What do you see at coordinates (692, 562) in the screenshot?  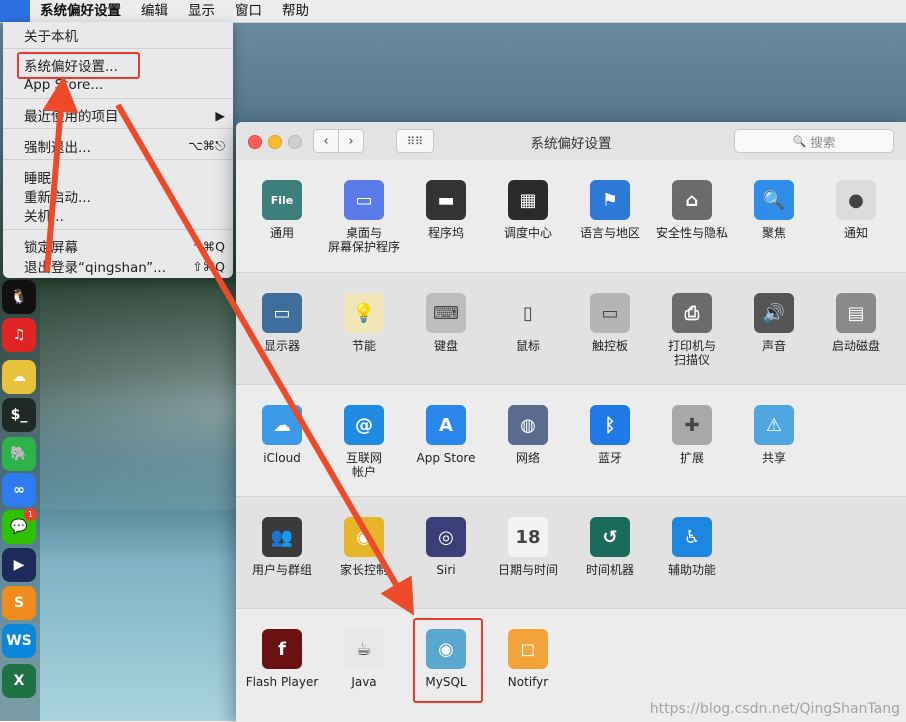 I see `pref-pane-accessibility: ♿ 辅助功能` at bounding box center [692, 562].